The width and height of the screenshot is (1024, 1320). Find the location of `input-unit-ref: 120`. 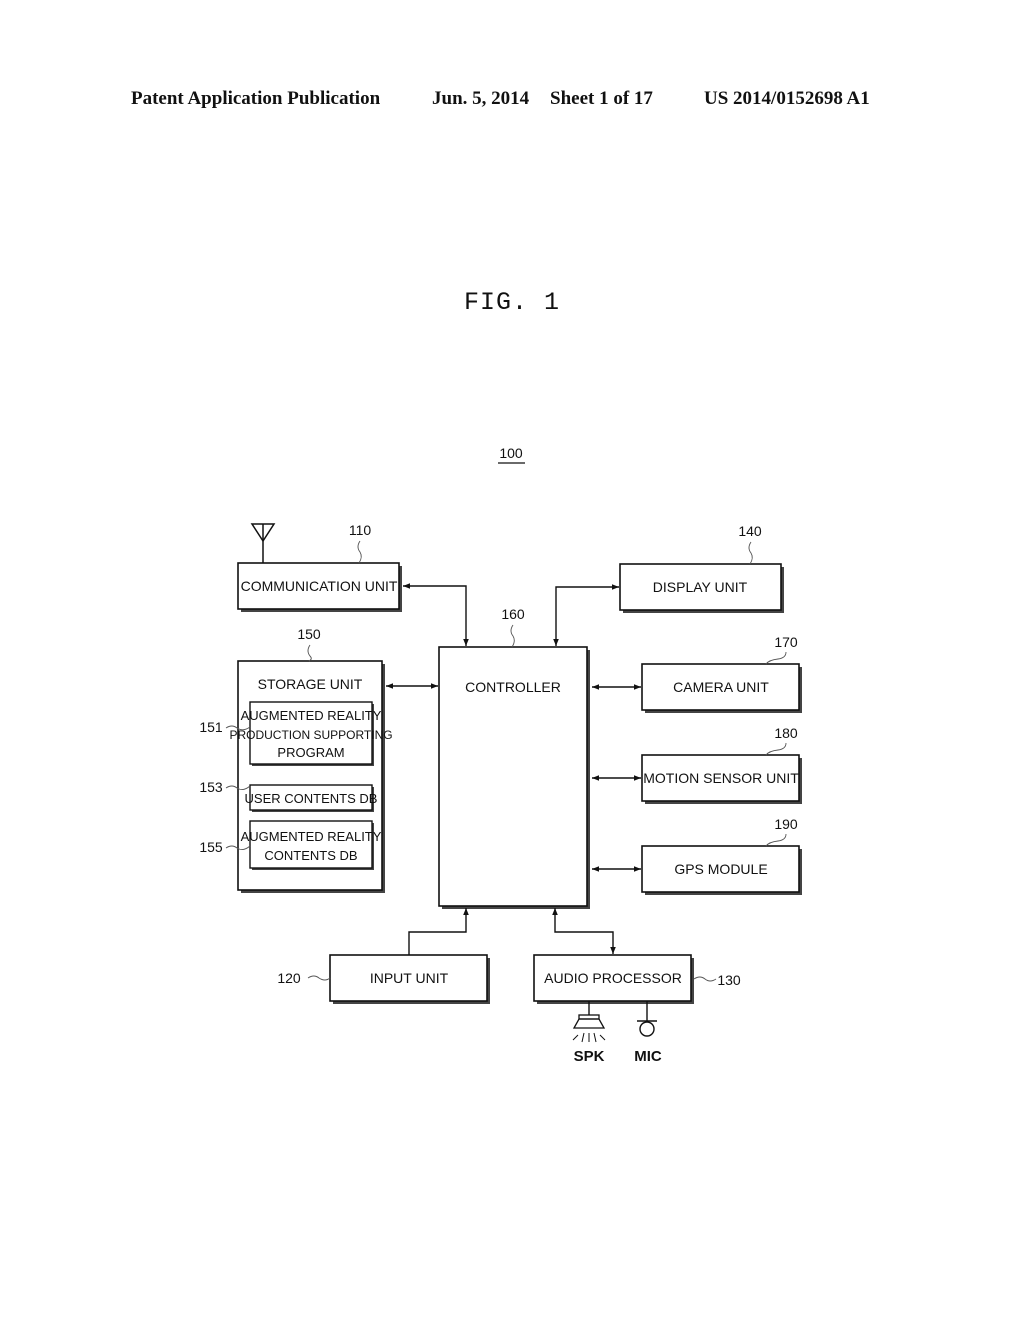

input-unit-ref: 120 is located at coordinates (289, 978).